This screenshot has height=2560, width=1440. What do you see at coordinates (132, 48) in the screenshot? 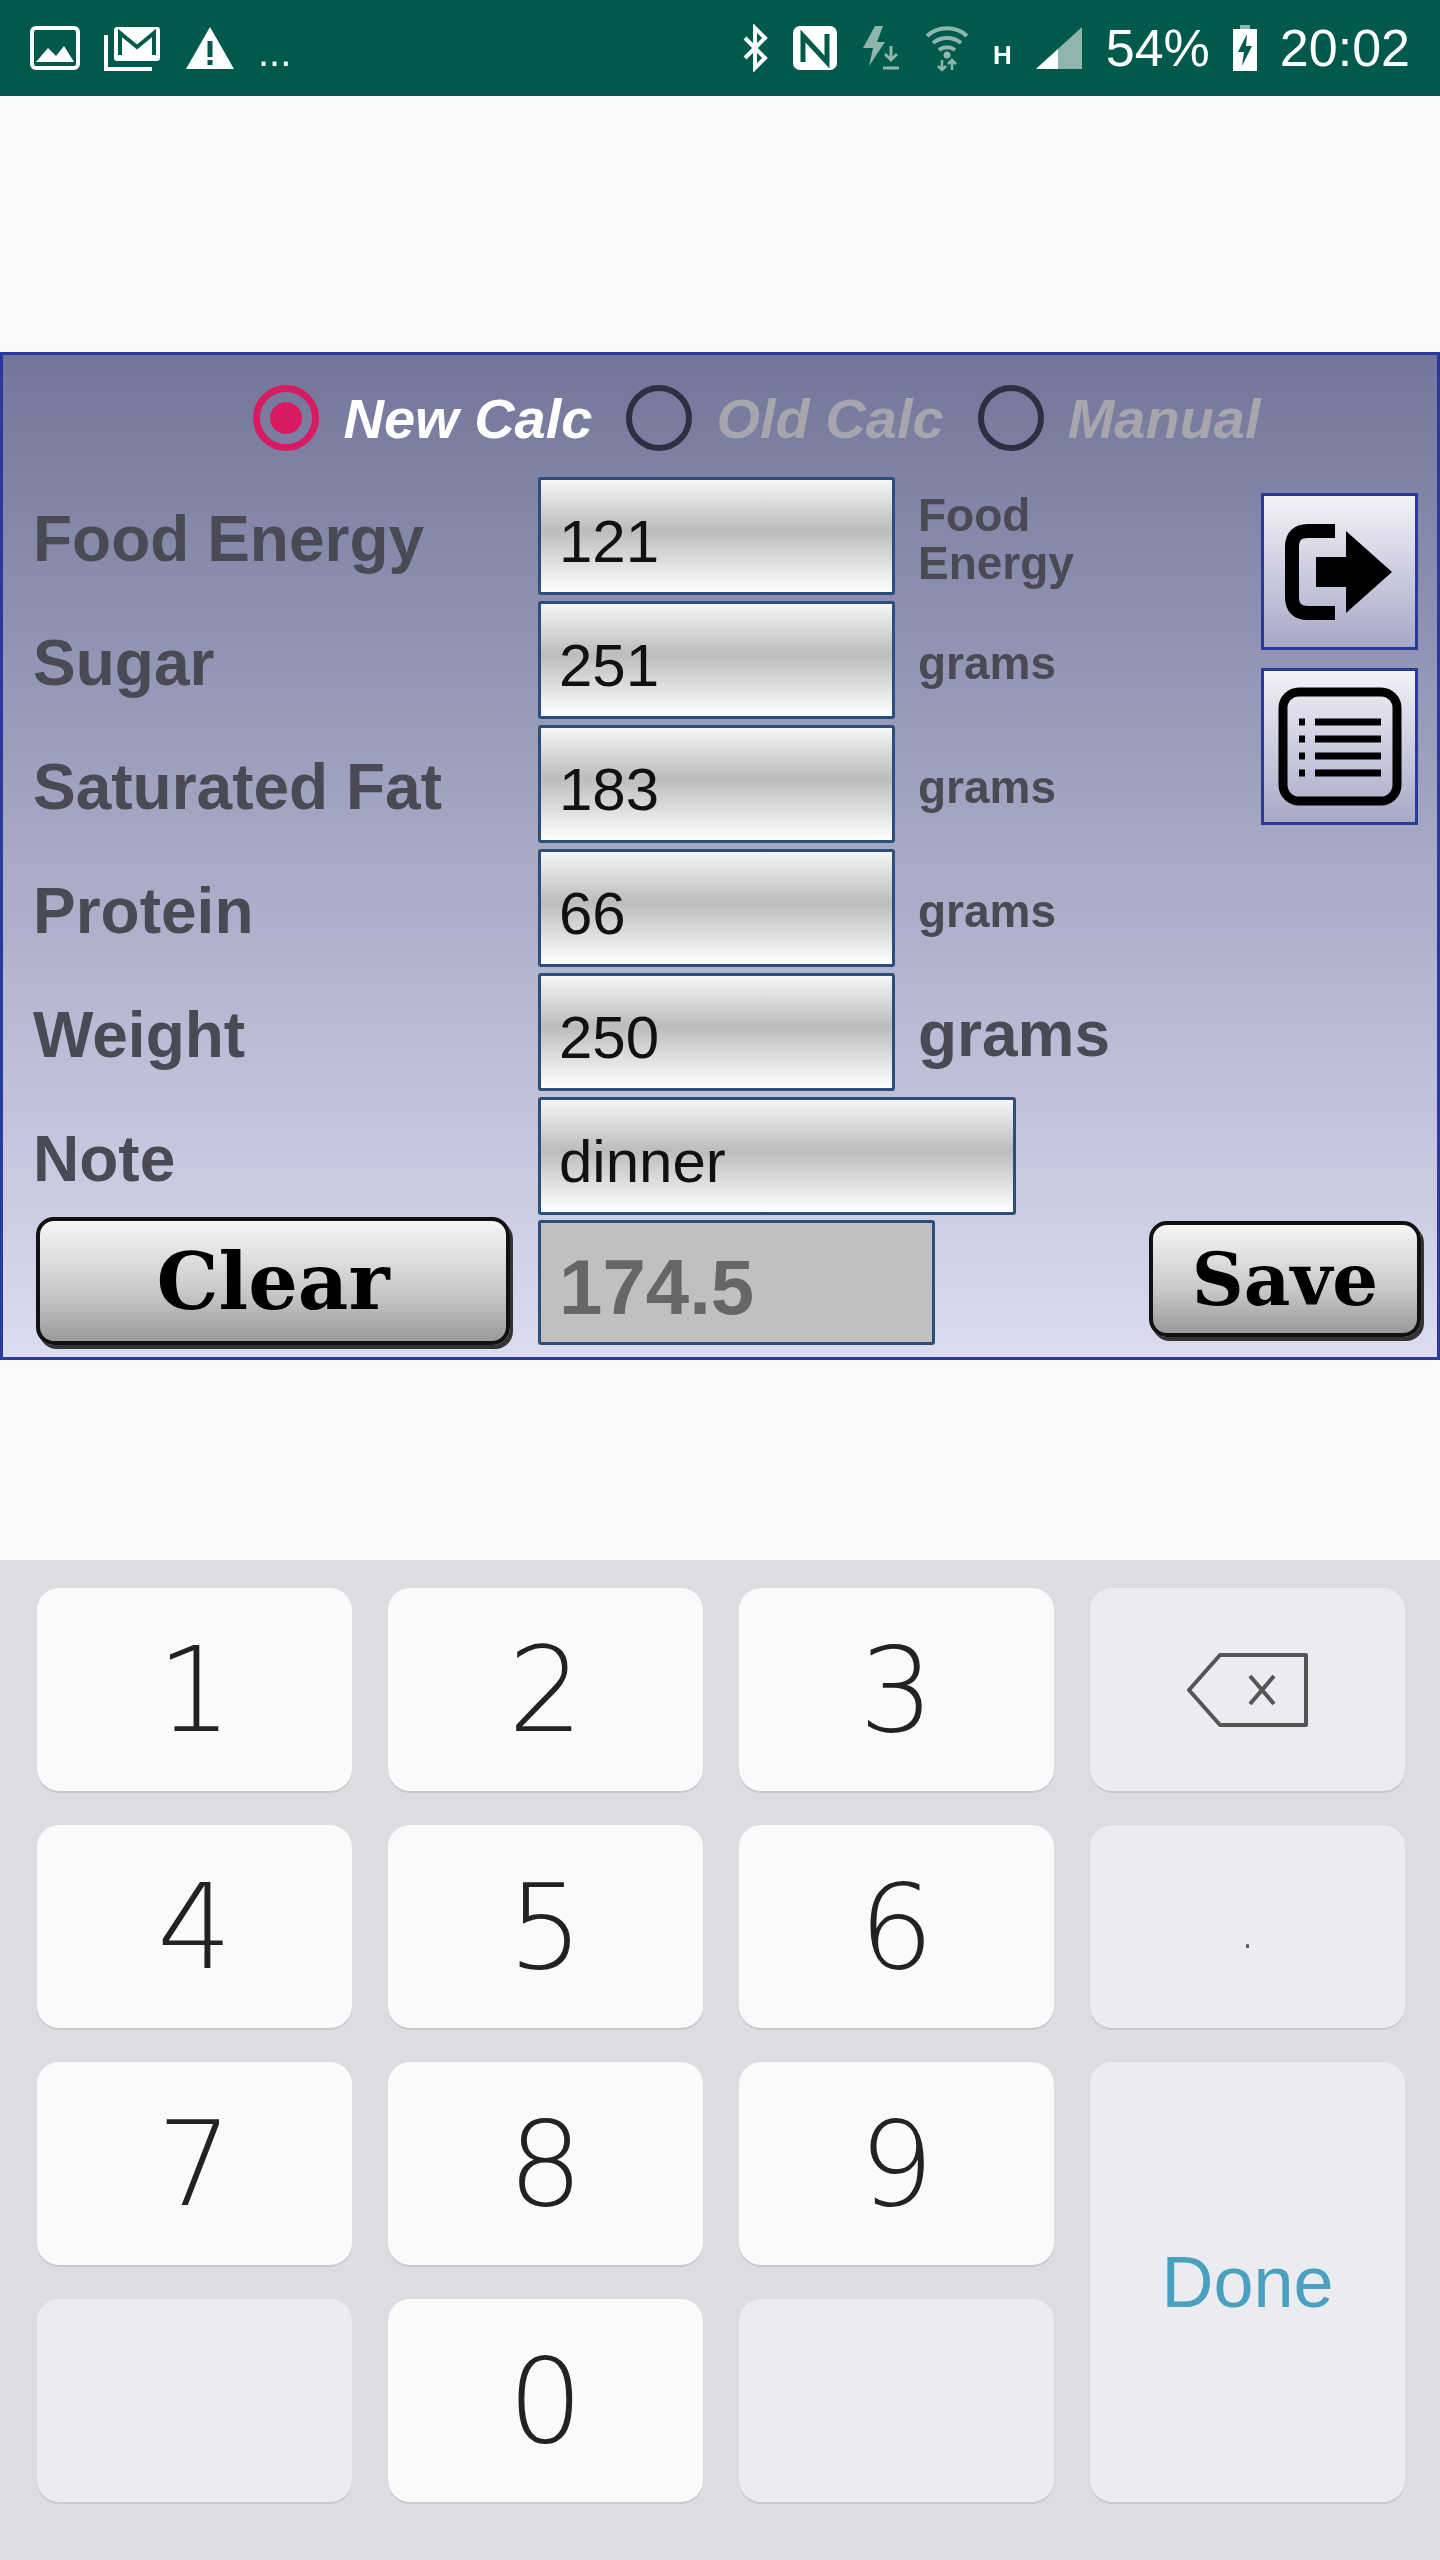
I see `mail-icon` at bounding box center [132, 48].